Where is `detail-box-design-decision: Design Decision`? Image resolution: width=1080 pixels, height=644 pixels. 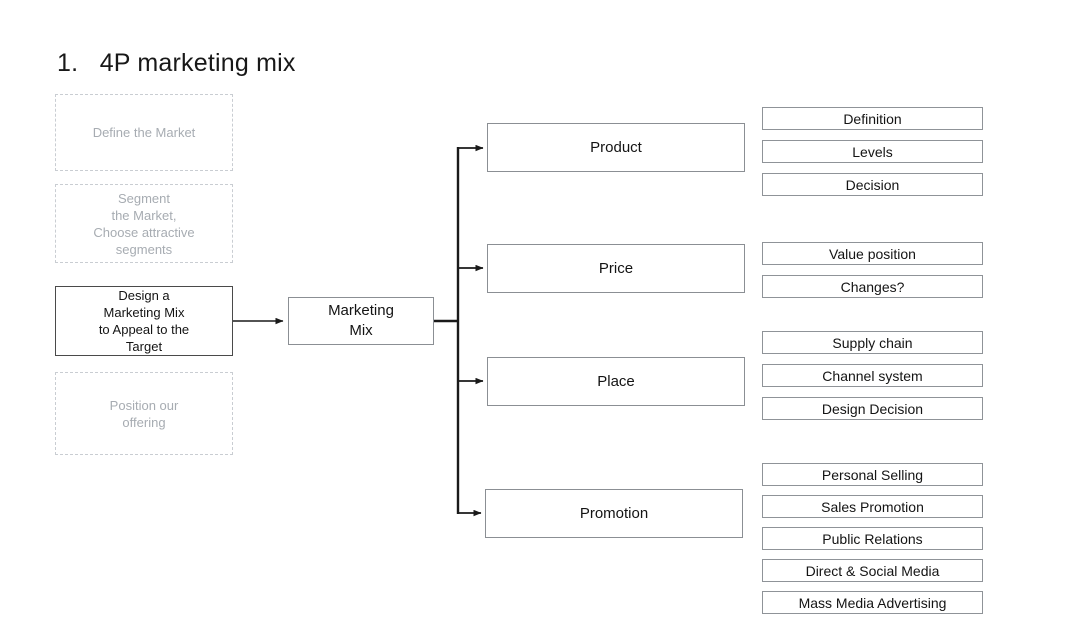 detail-box-design-decision: Design Decision is located at coordinates (872, 408).